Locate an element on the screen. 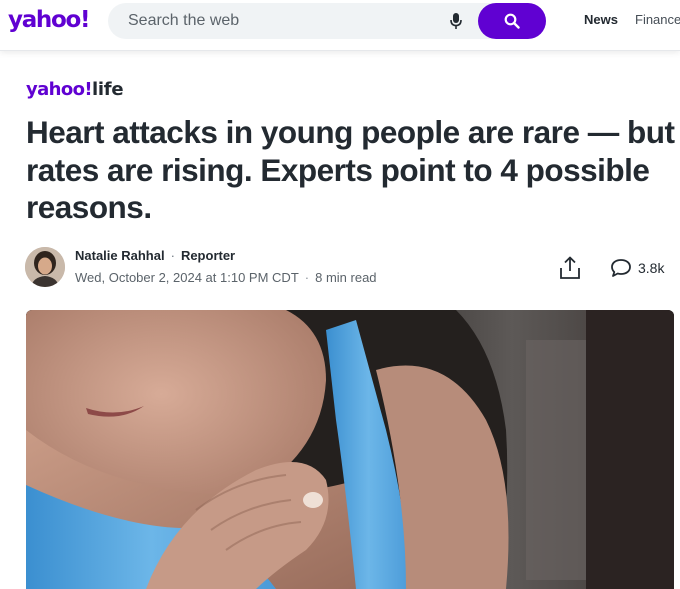 The width and height of the screenshot is (680, 589). search-icon is located at coordinates (512, 21).